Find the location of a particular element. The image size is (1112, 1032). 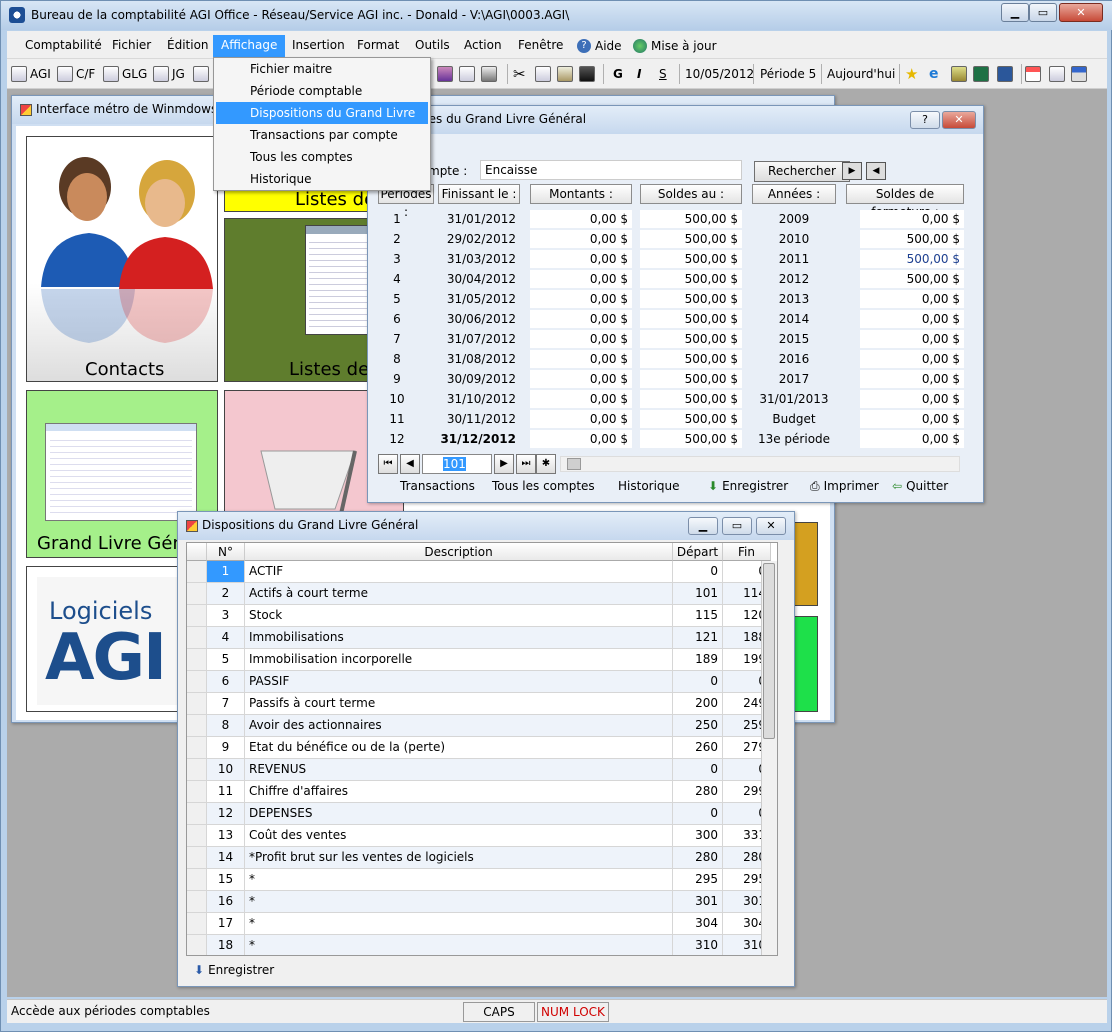

toolbar-truncated-button is located at coordinates (201, 74).